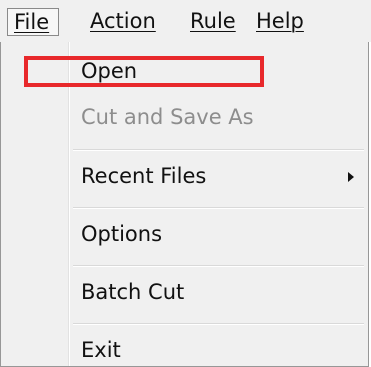 The image size is (371, 367). Describe the element at coordinates (282, 22) in the screenshot. I see `menu-help: Help` at that location.